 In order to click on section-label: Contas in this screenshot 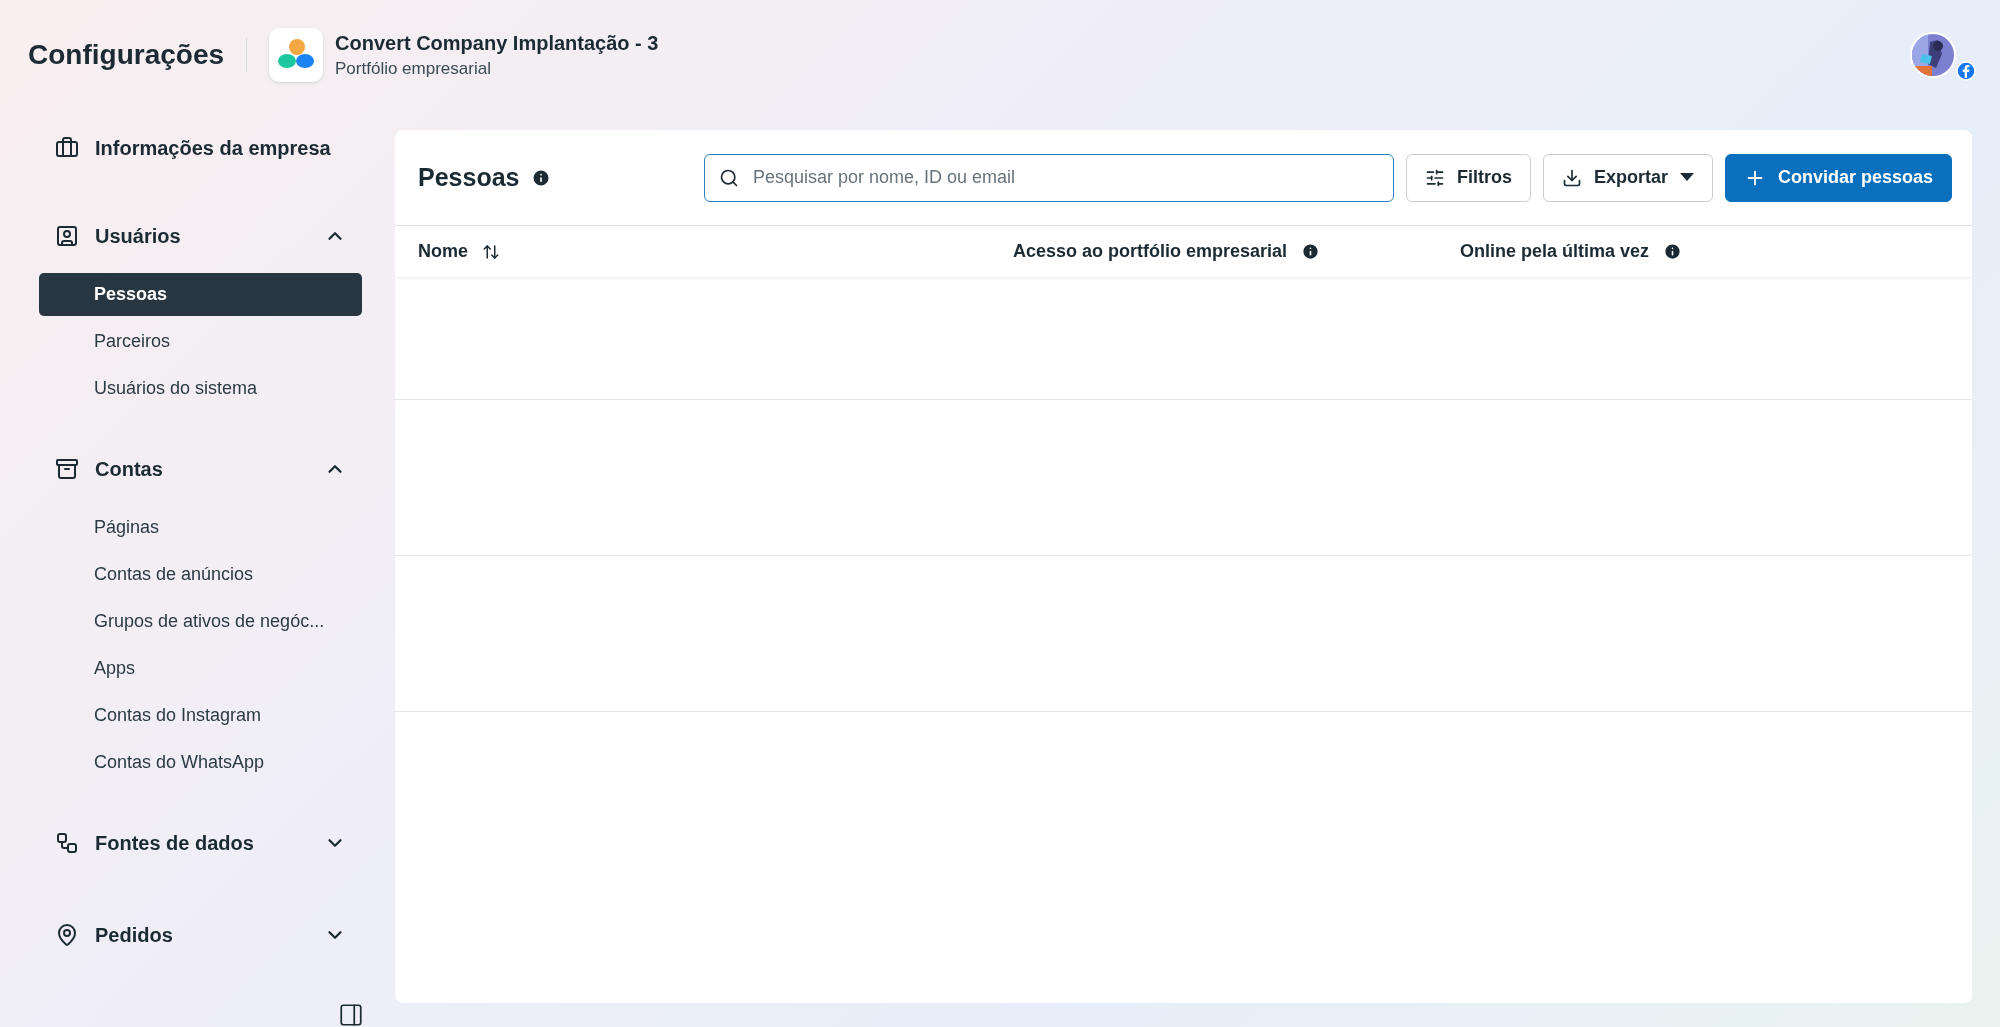, I will do `click(129, 469)`.